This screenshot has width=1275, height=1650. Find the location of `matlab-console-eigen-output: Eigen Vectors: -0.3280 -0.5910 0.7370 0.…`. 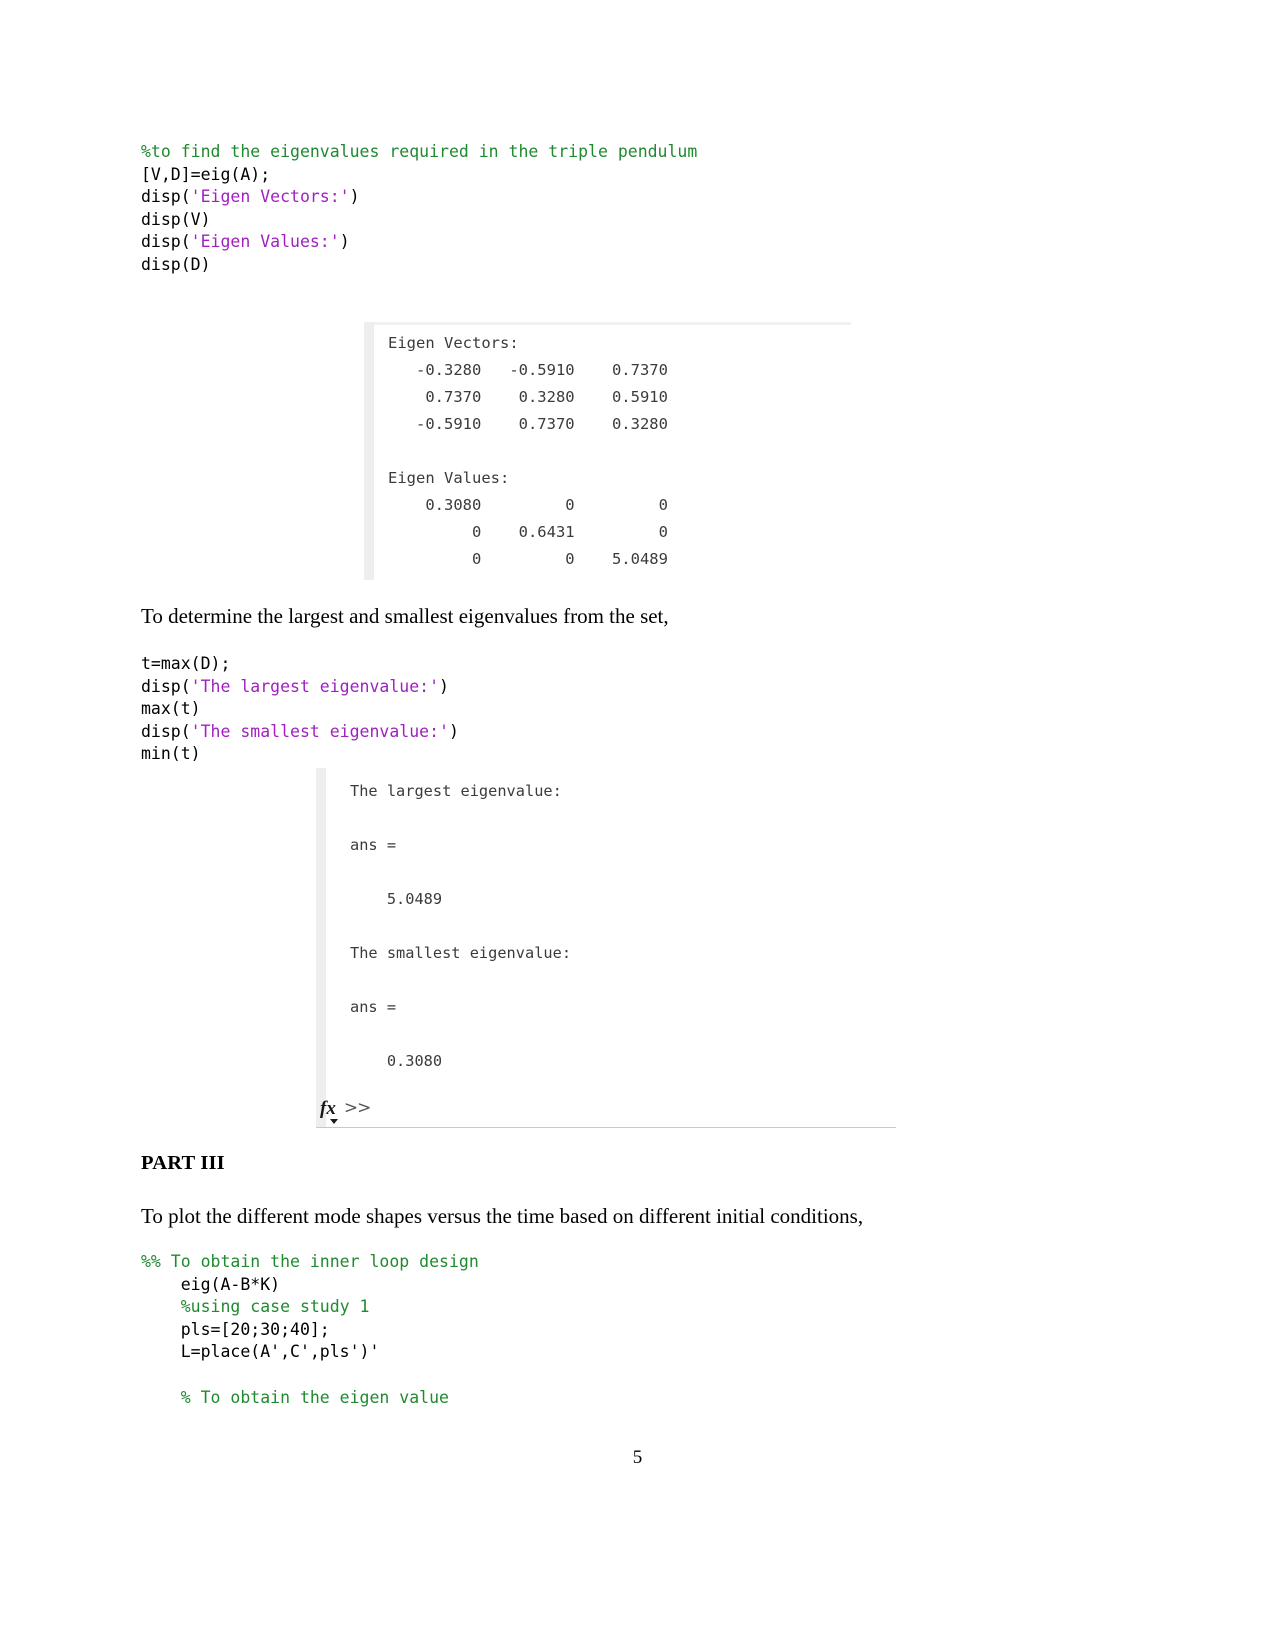

matlab-console-eigen-output: Eigen Vectors: -0.3280 -0.5910 0.7370 0.… is located at coordinates (607, 451).